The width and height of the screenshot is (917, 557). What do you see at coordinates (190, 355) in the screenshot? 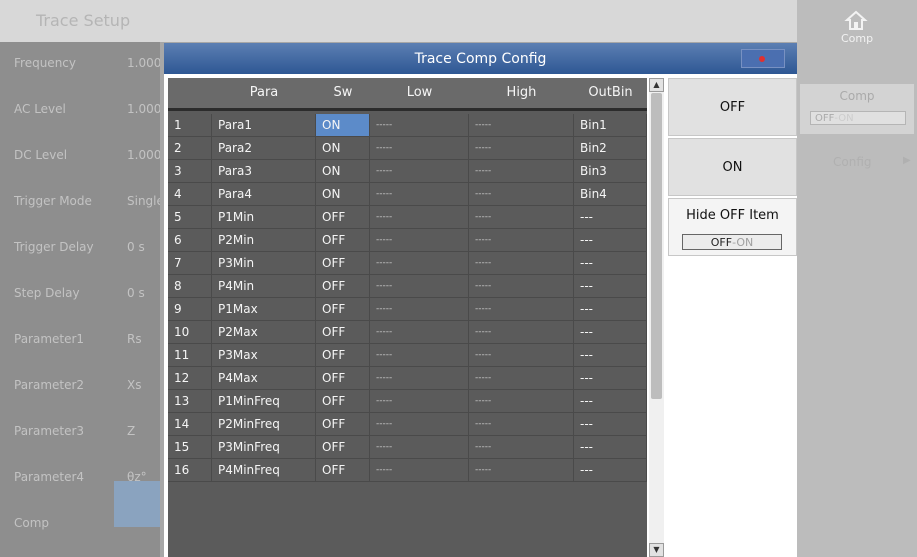
I see `table-cell-n: 11` at bounding box center [190, 355].